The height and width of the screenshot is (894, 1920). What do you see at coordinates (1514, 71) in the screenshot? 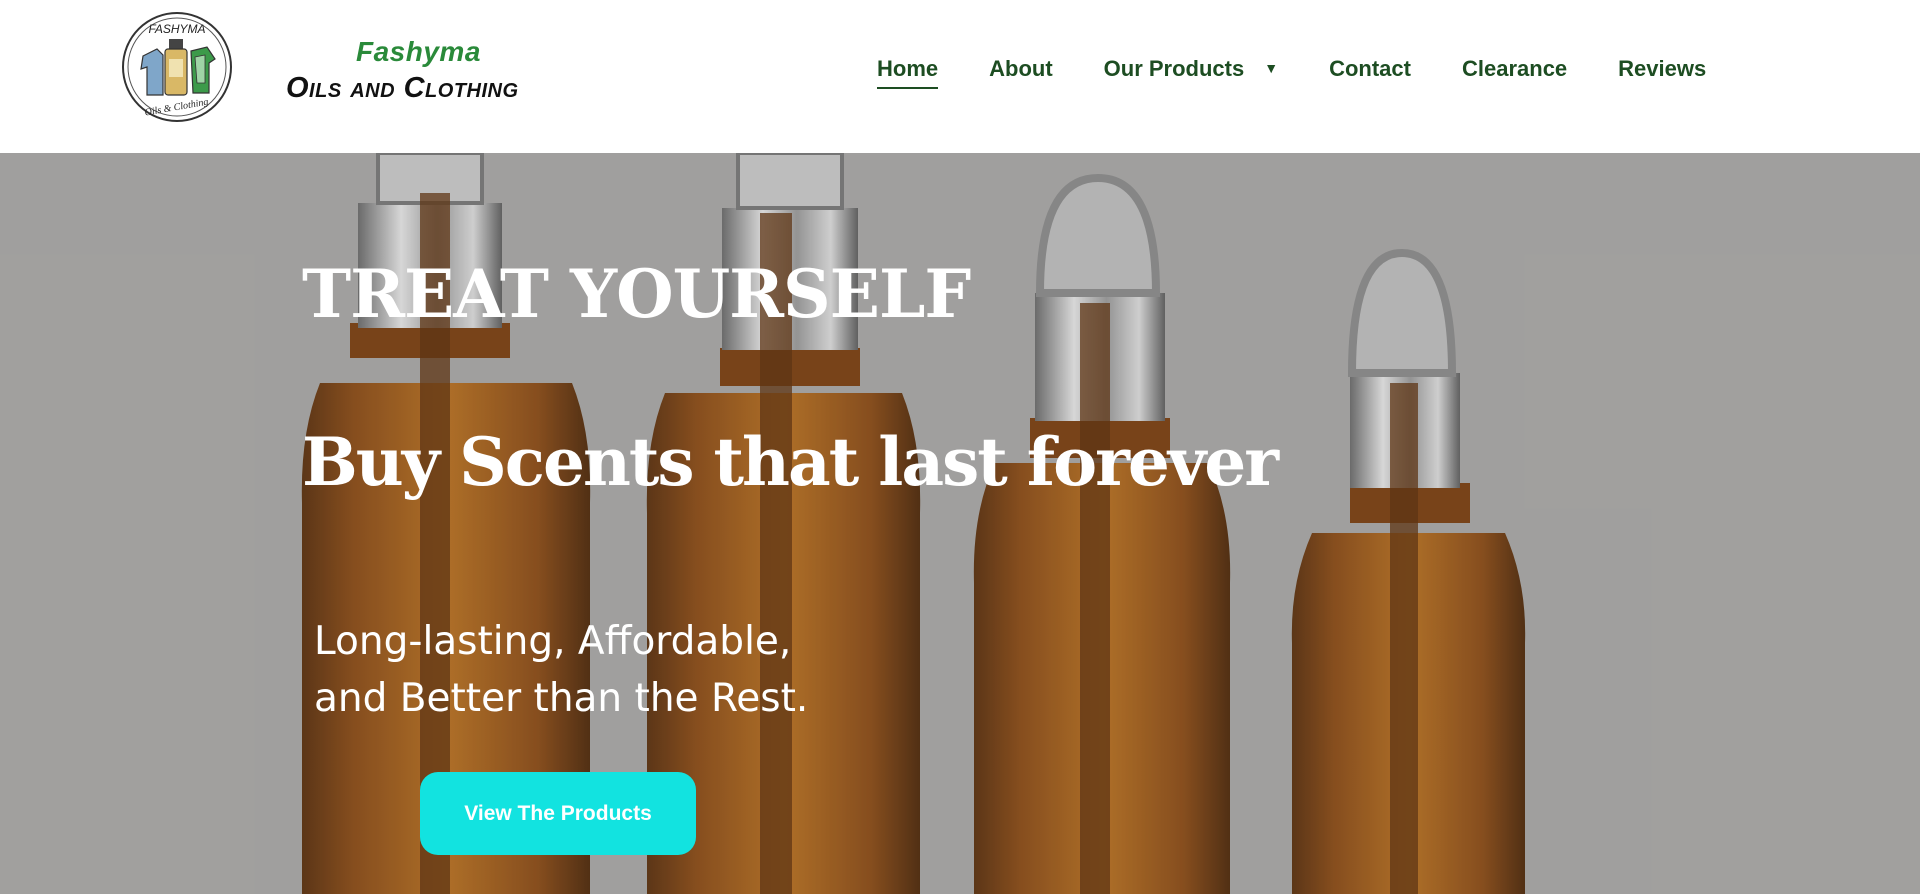
I see `nav-clearance: Clearance` at bounding box center [1514, 71].